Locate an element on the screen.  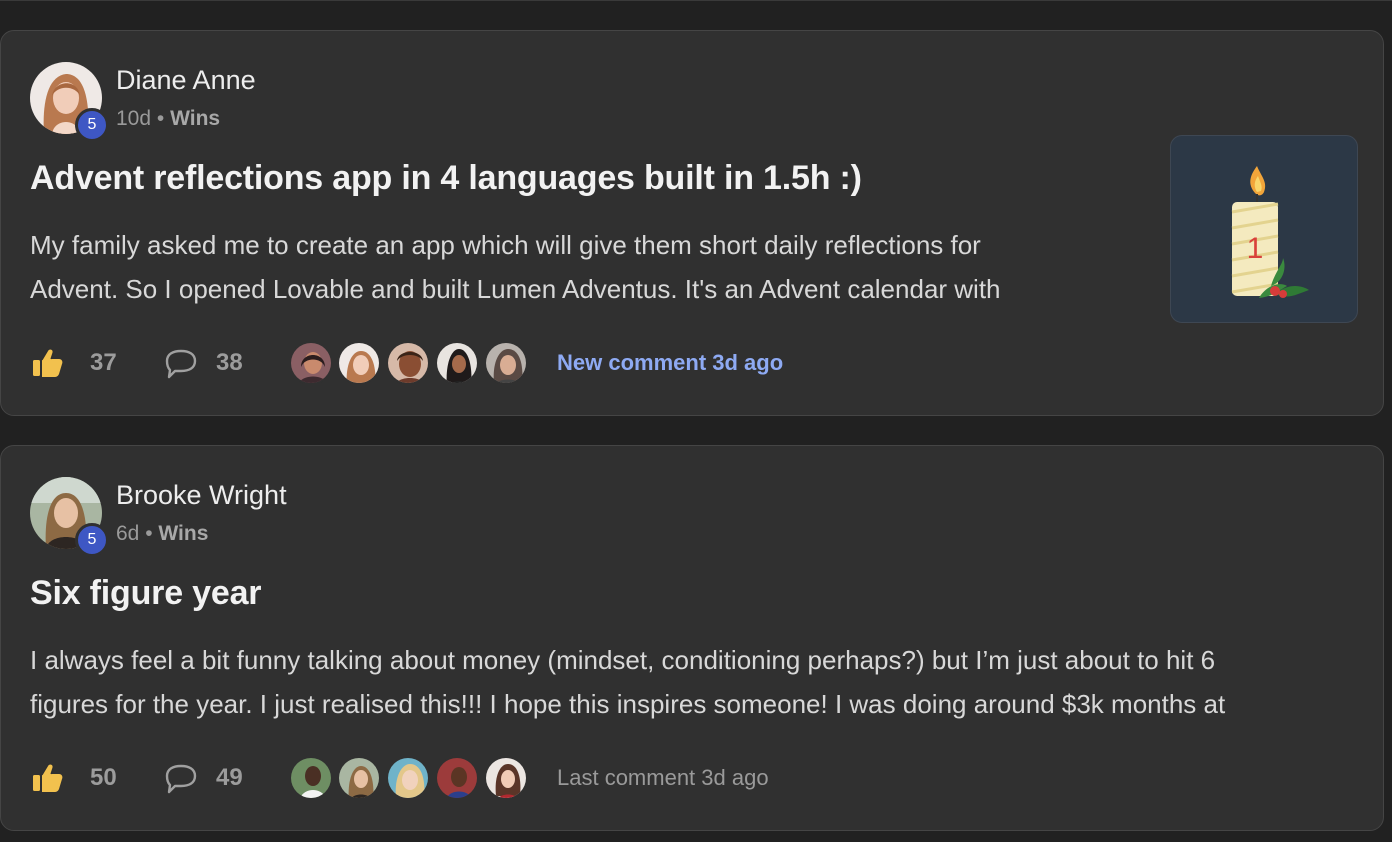
candle-icon: 1 is located at coordinates (1270, 232).